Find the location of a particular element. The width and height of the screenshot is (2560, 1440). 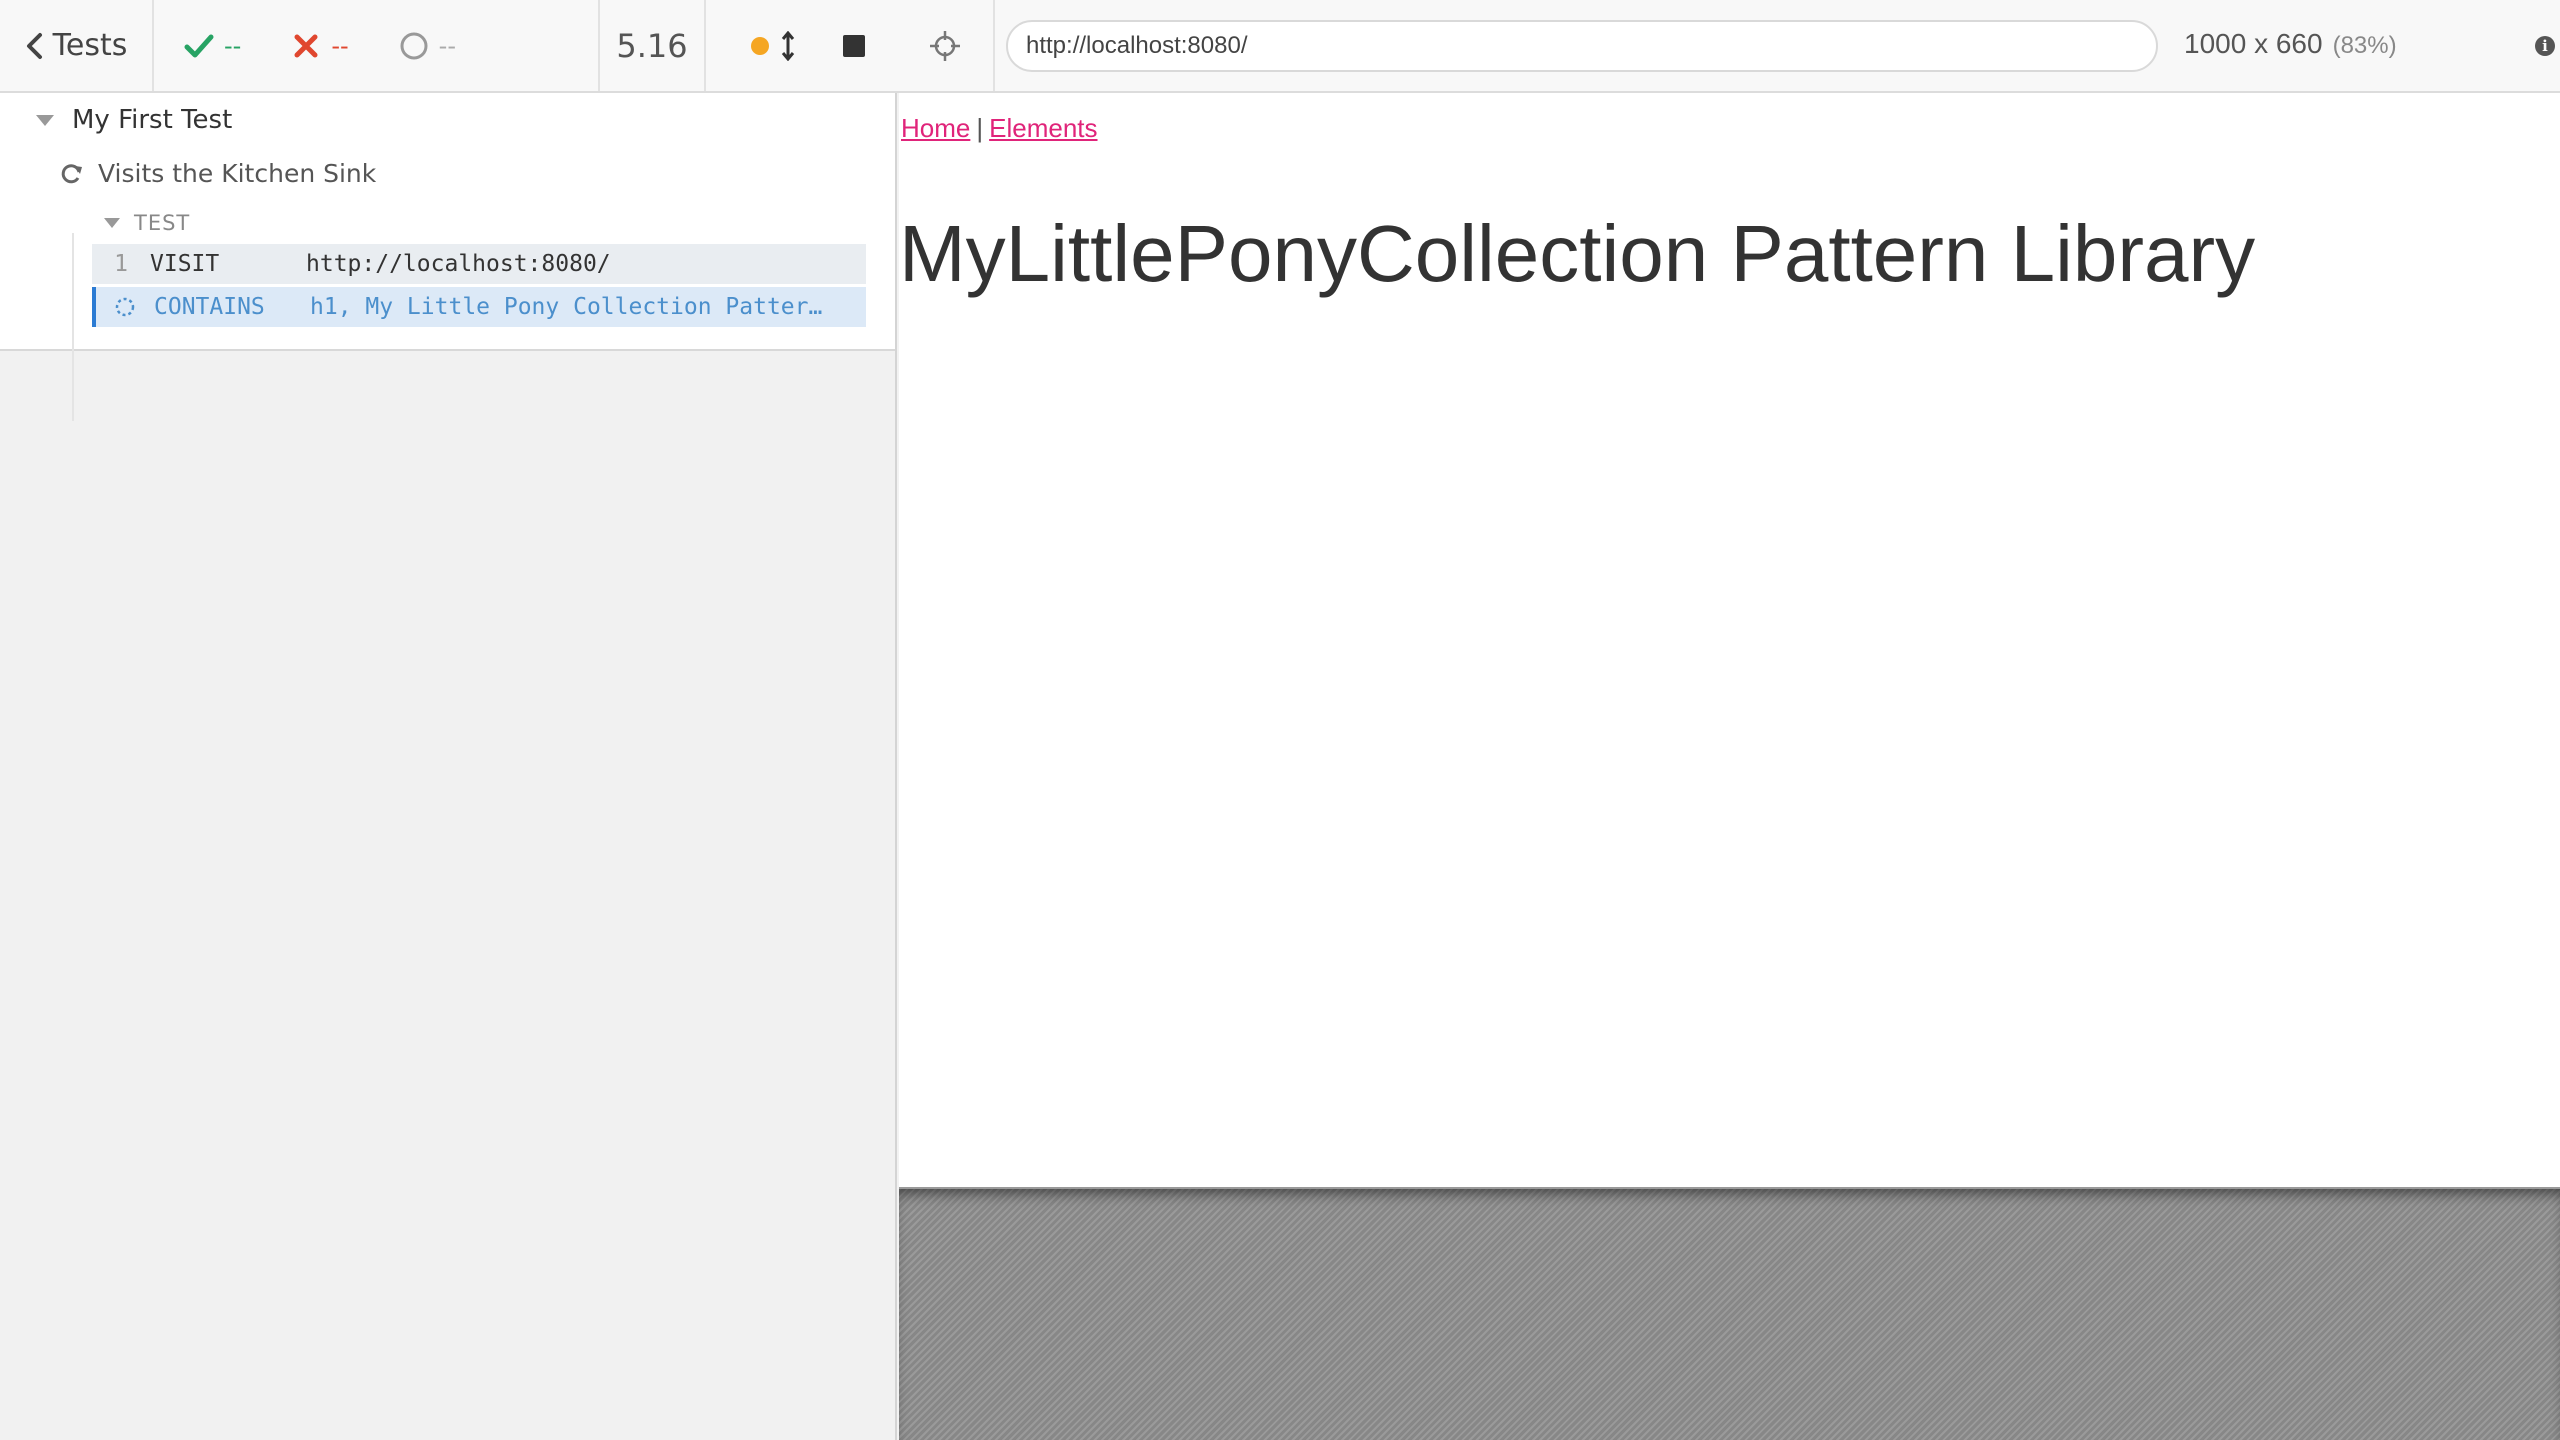

pending-count: -- is located at coordinates (447, 45).